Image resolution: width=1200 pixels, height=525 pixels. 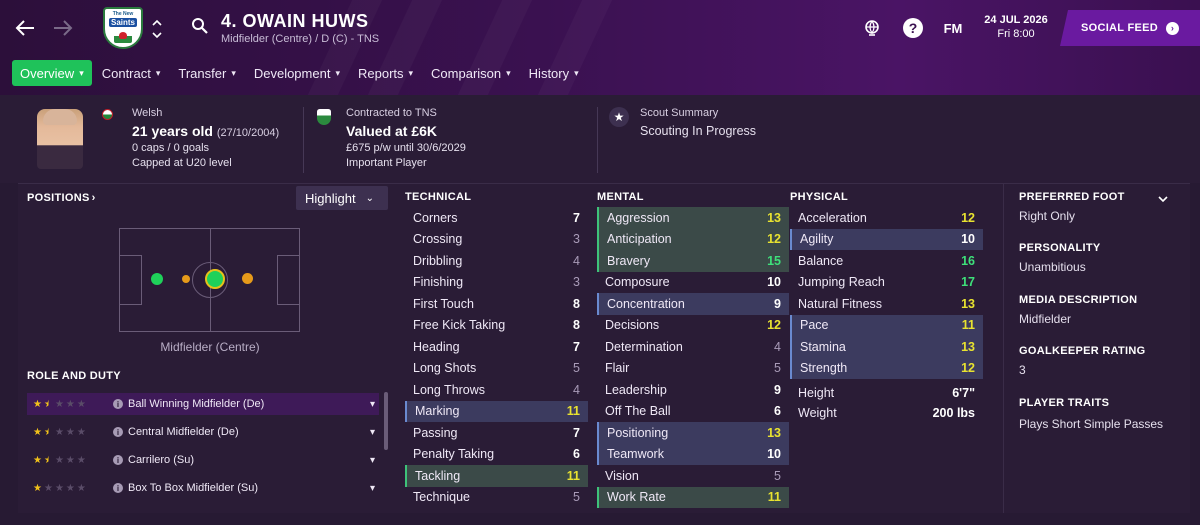 I want to click on attribute-row: Pace 11, so click(x=886, y=325).